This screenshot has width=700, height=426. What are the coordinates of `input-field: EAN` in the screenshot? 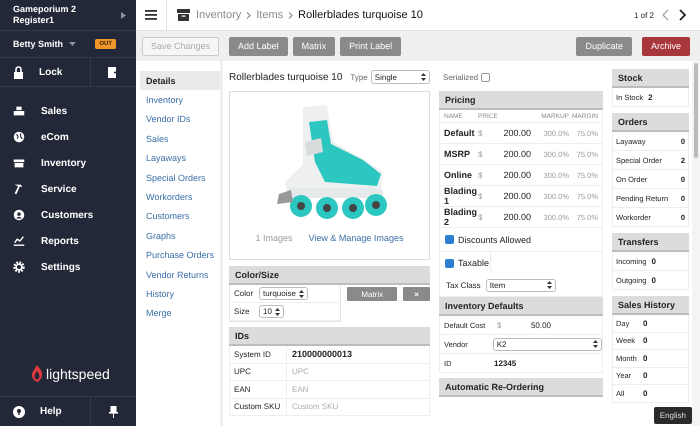 It's located at (358, 389).